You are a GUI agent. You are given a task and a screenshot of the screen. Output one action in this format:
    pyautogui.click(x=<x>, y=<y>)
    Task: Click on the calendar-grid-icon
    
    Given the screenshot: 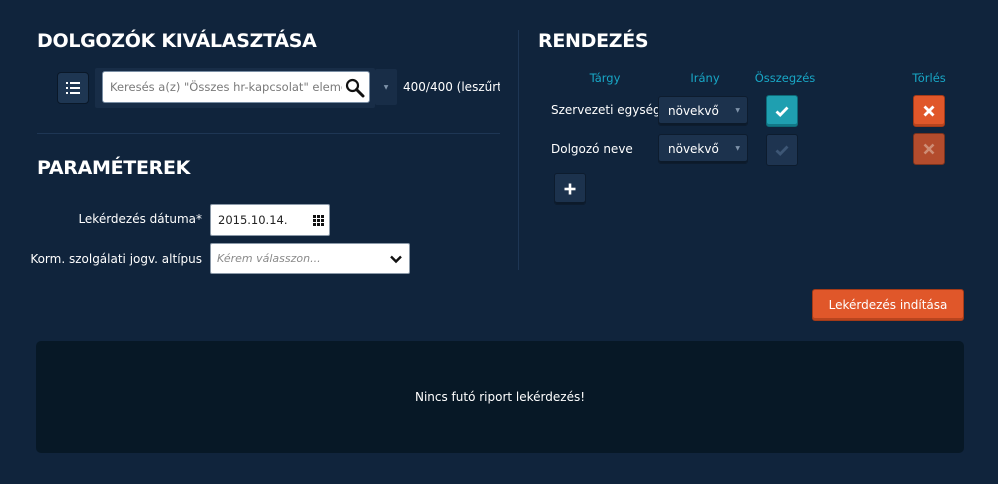 What is the action you would take?
    pyautogui.click(x=318, y=222)
    